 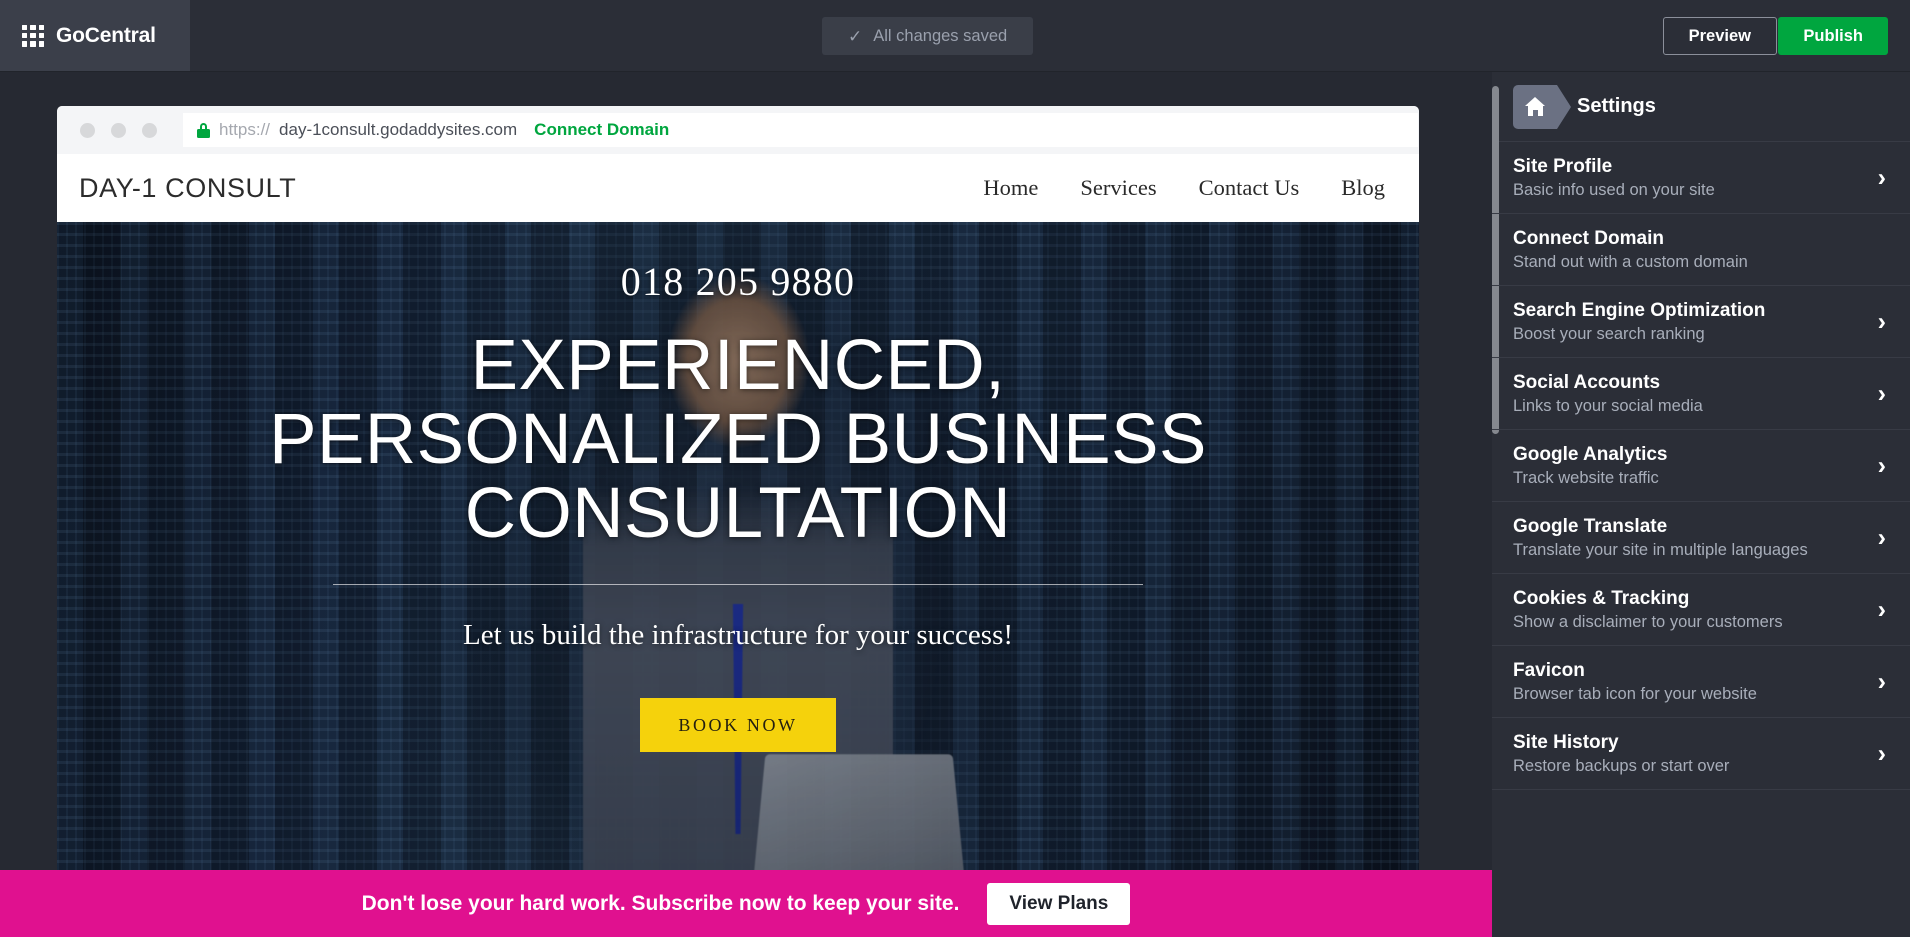 I want to click on sidebar-item-label: Favicon, so click(x=1549, y=670).